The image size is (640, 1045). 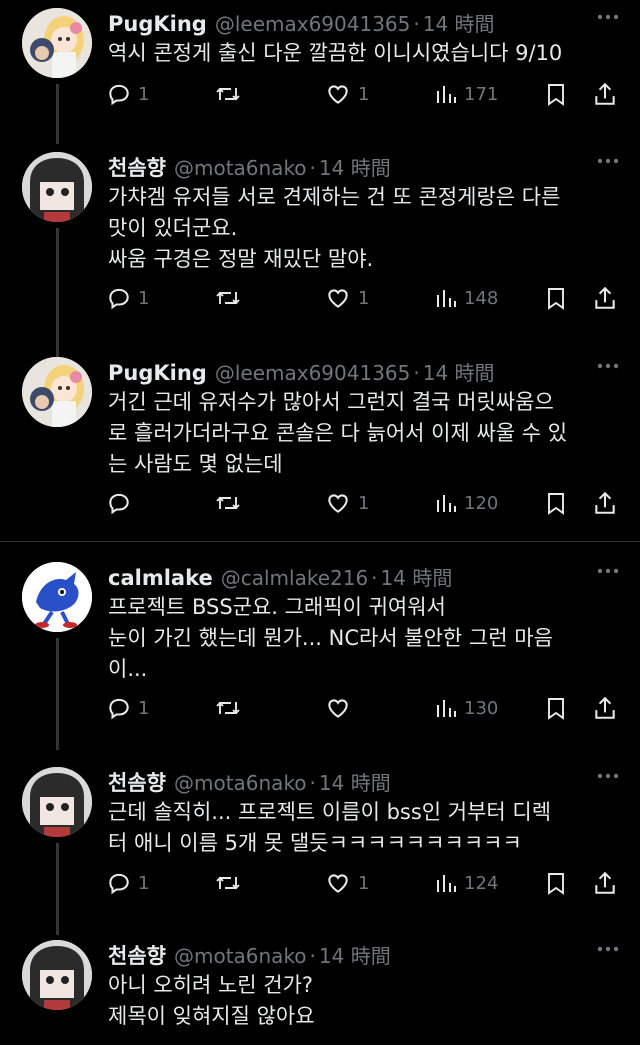 I want to click on tweet-text: 역시 콘정게 출신 다운 깔끔한 이니시였습니다 9/10, so click(x=335, y=53).